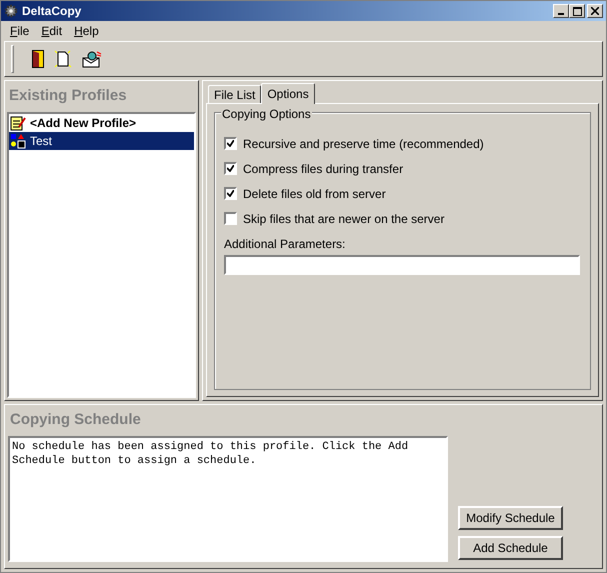  Describe the element at coordinates (323, 169) in the screenshot. I see `checkbox-label: Compress files during transfer` at that location.